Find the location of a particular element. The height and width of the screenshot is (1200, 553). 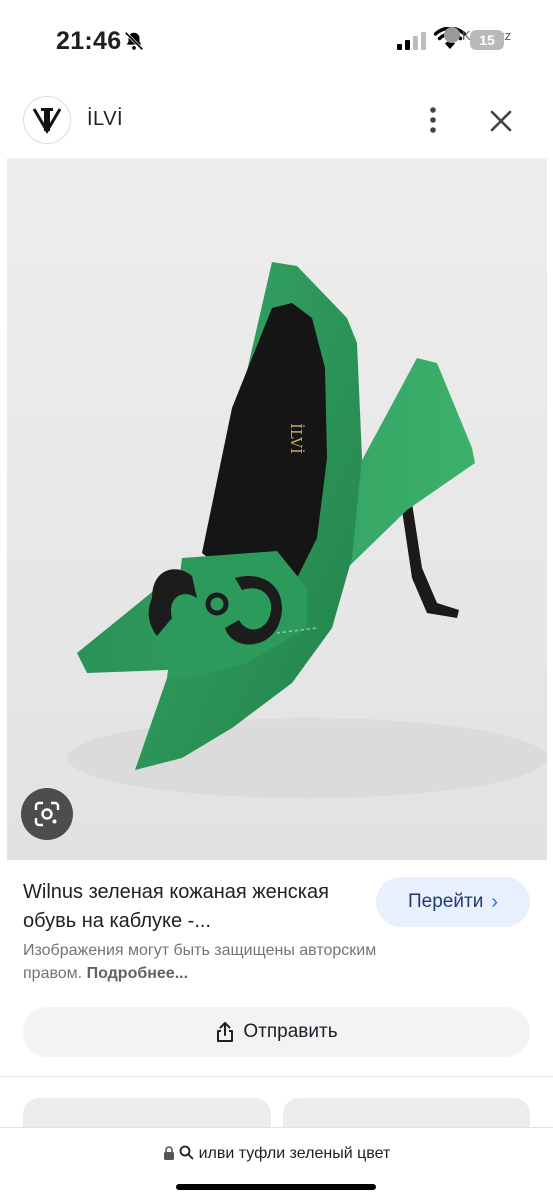

google-lens-button is located at coordinates (47, 814).